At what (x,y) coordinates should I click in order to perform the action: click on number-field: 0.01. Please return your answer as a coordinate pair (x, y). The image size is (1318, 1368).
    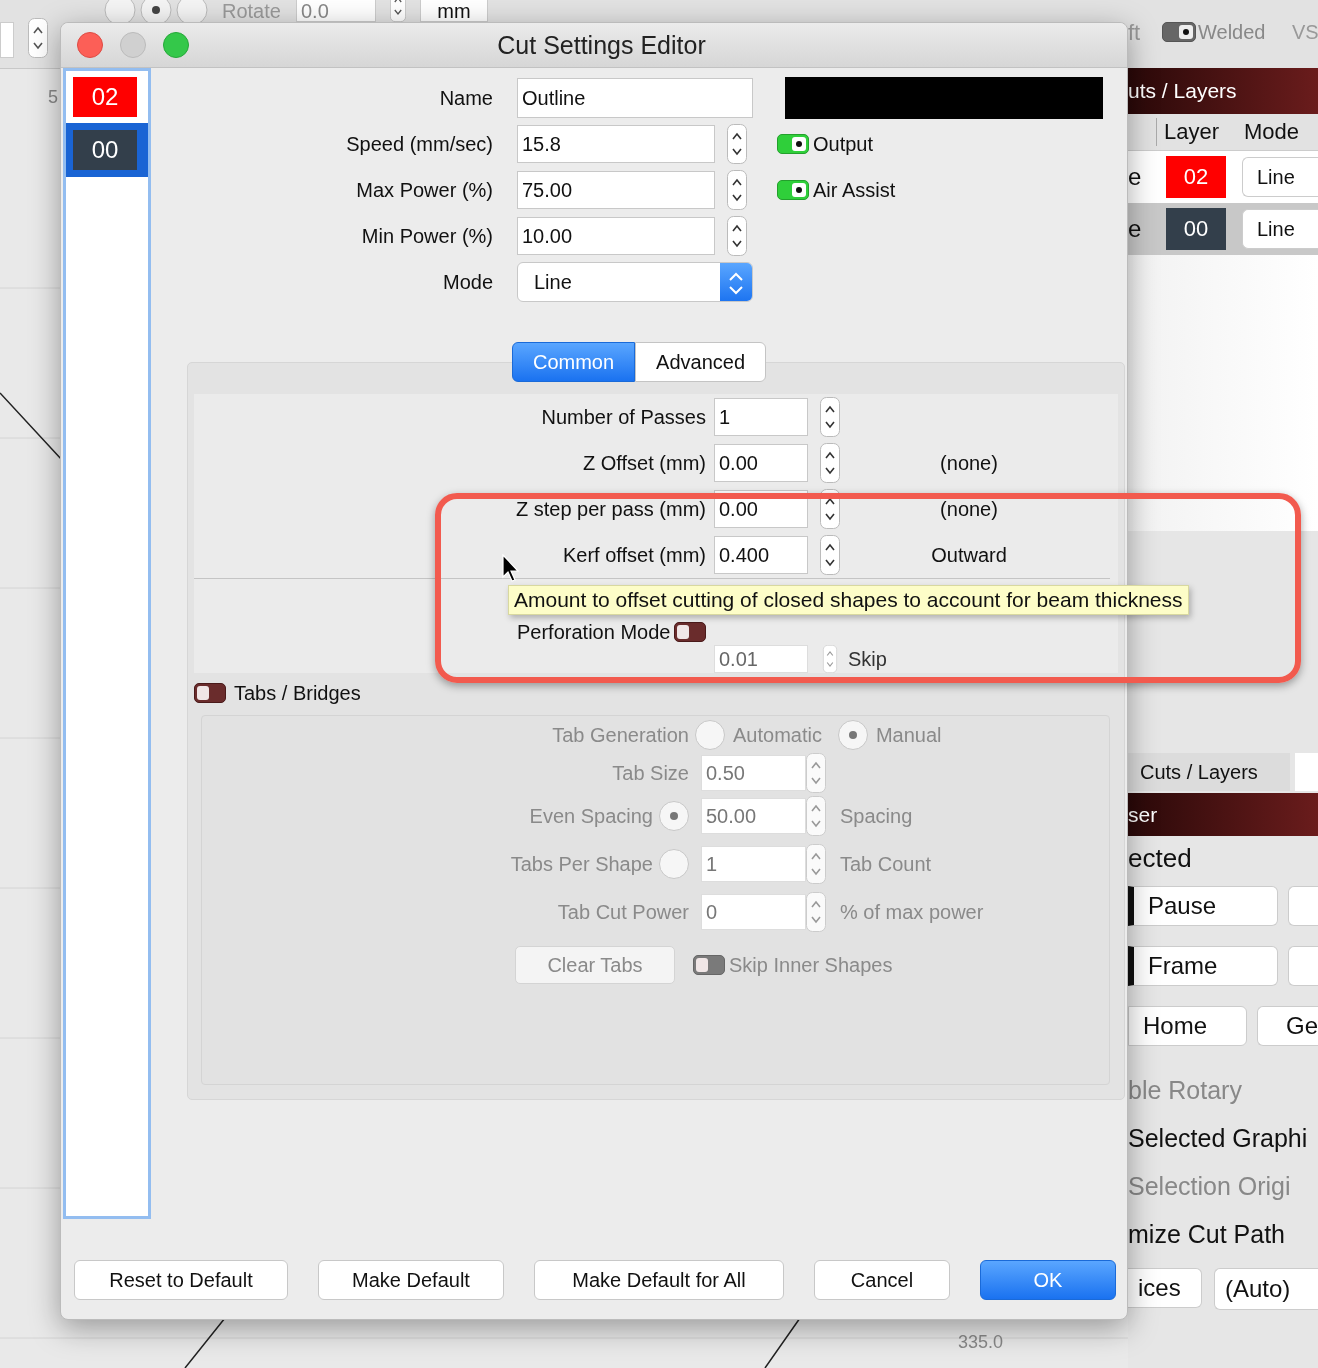
    Looking at the image, I should click on (761, 659).